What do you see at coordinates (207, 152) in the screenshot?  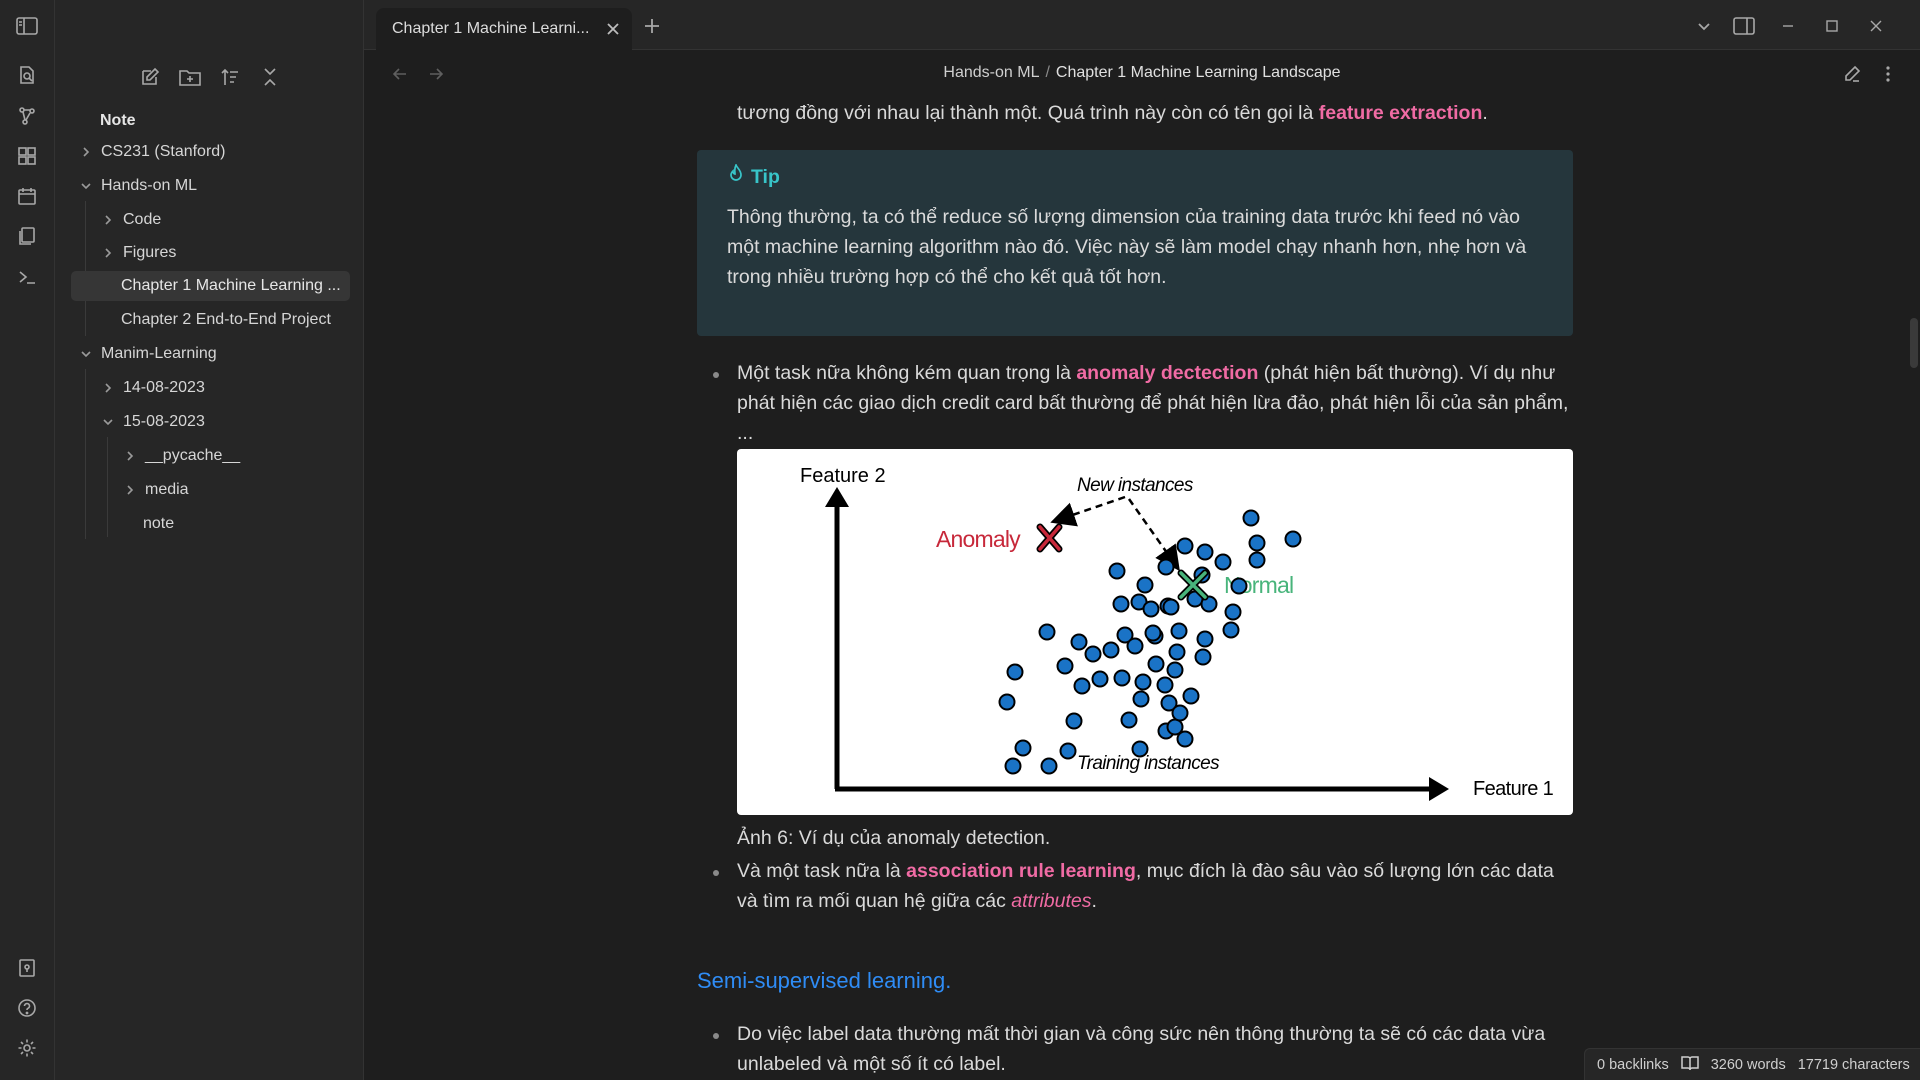 I see `folder-cs231: CS231 (Stanford)` at bounding box center [207, 152].